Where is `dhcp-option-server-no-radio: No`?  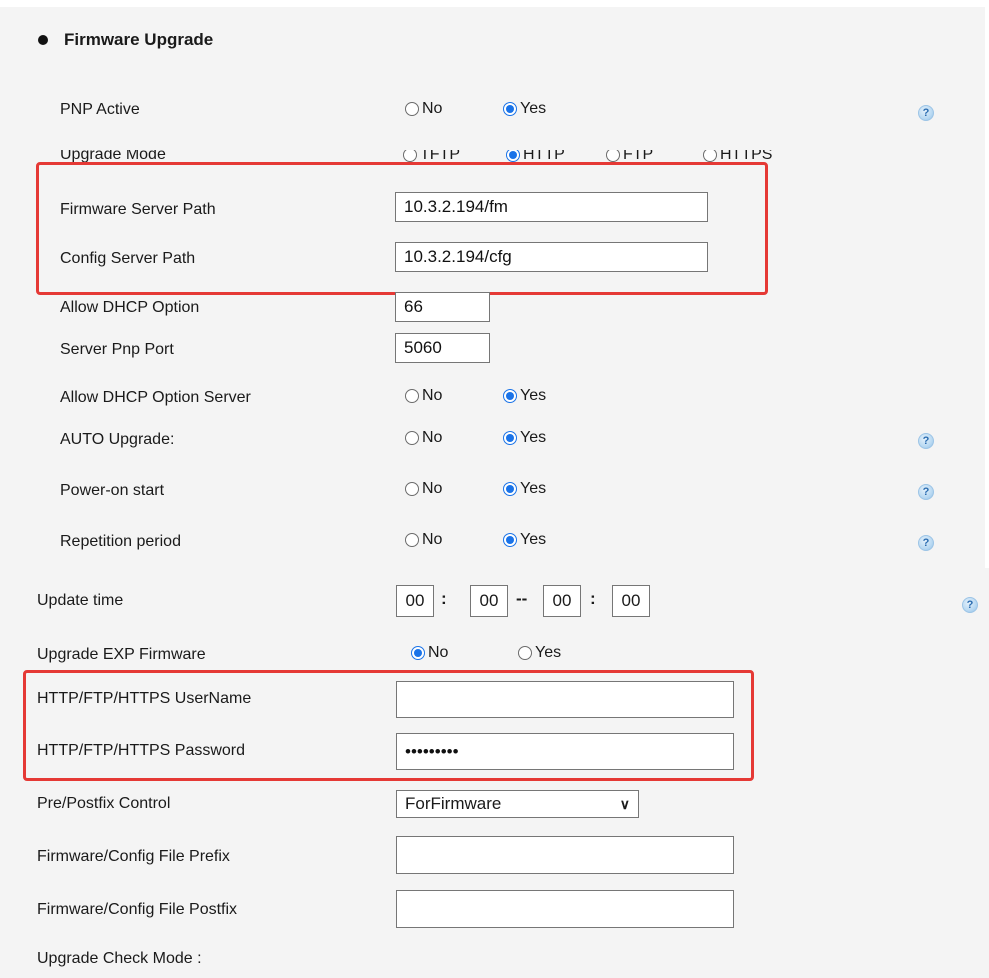
dhcp-option-server-no-radio: No is located at coordinates (423, 396).